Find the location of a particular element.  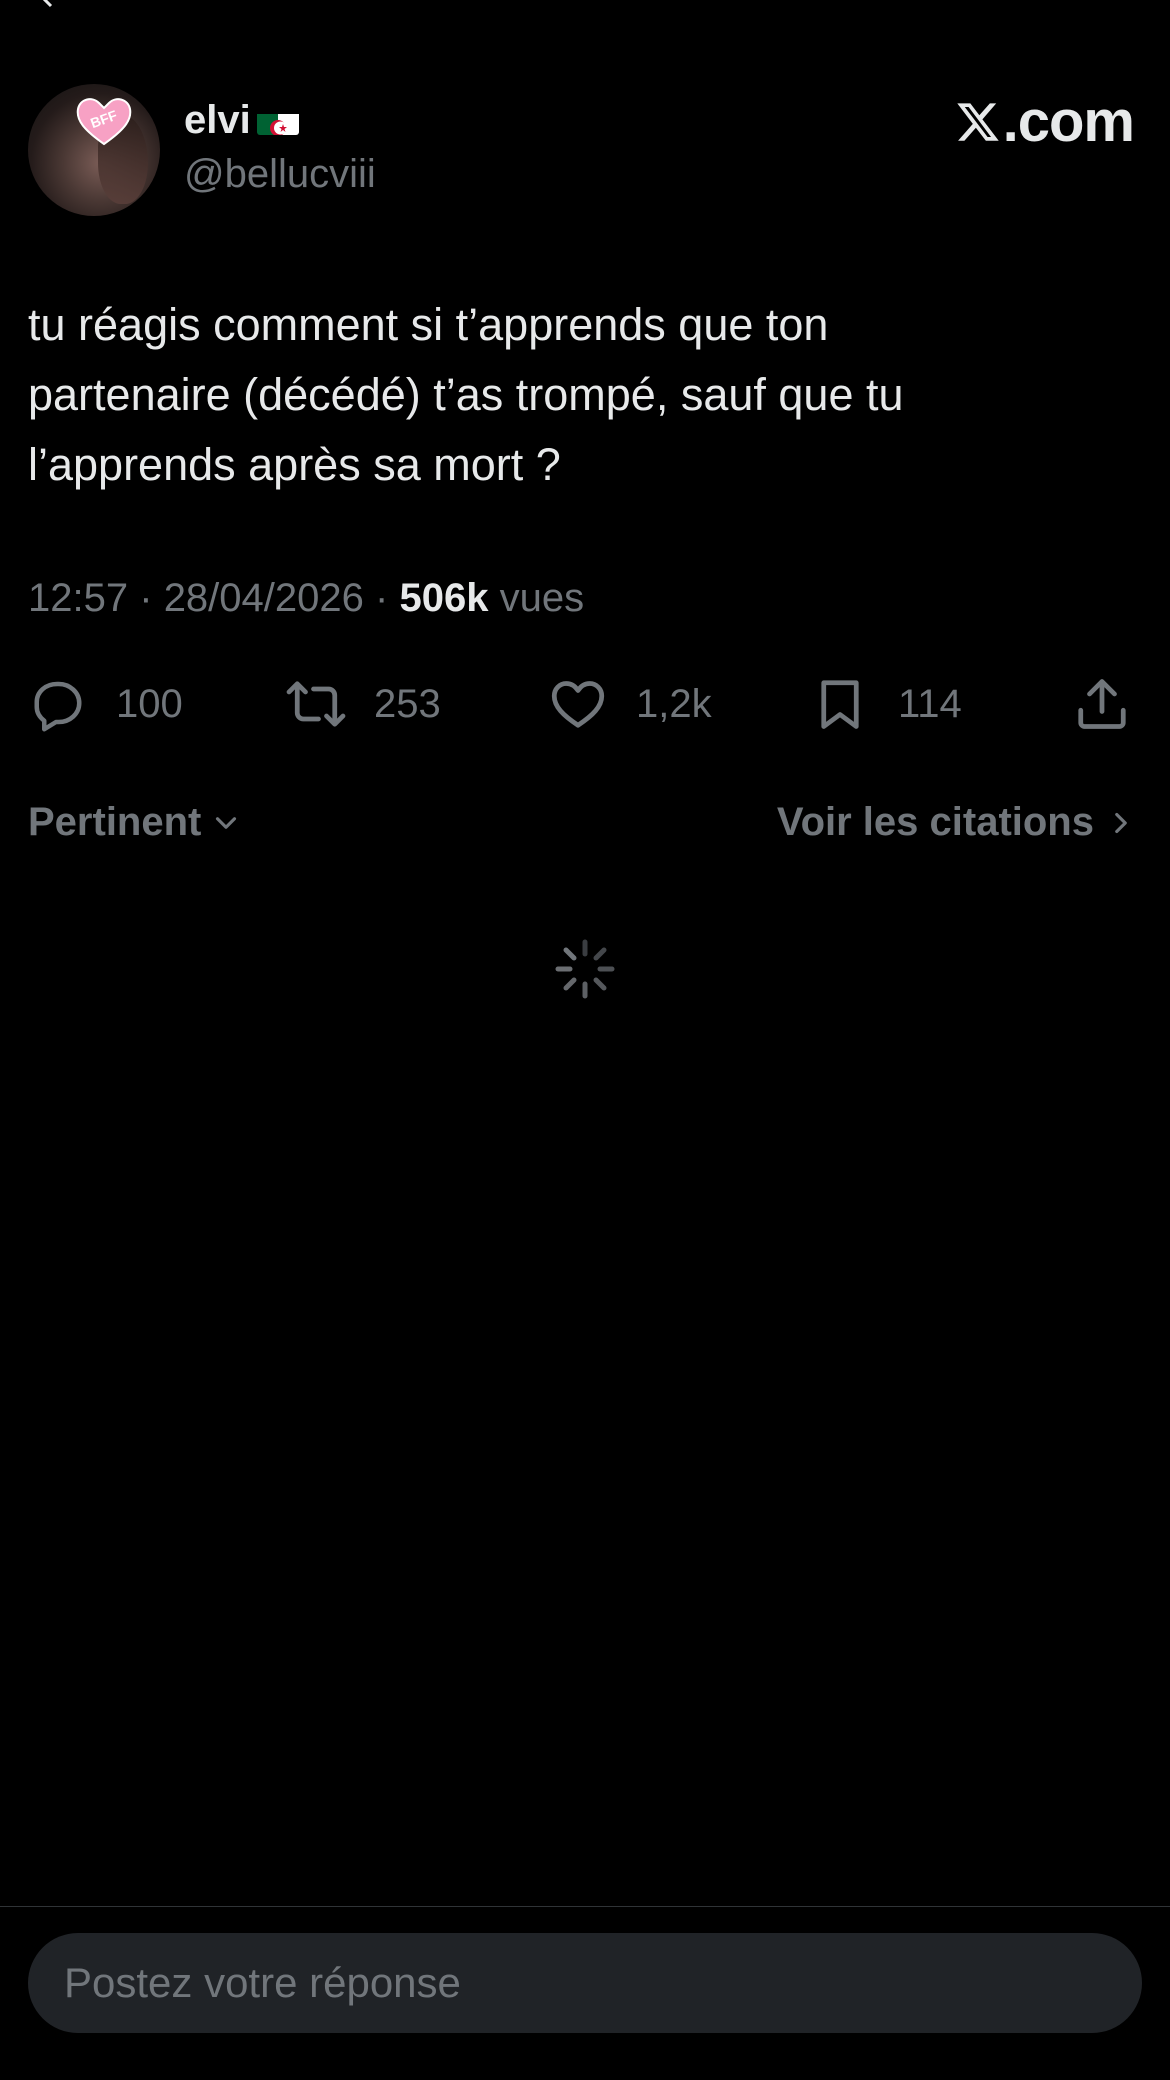

repost-count: 253 is located at coordinates (407, 703).